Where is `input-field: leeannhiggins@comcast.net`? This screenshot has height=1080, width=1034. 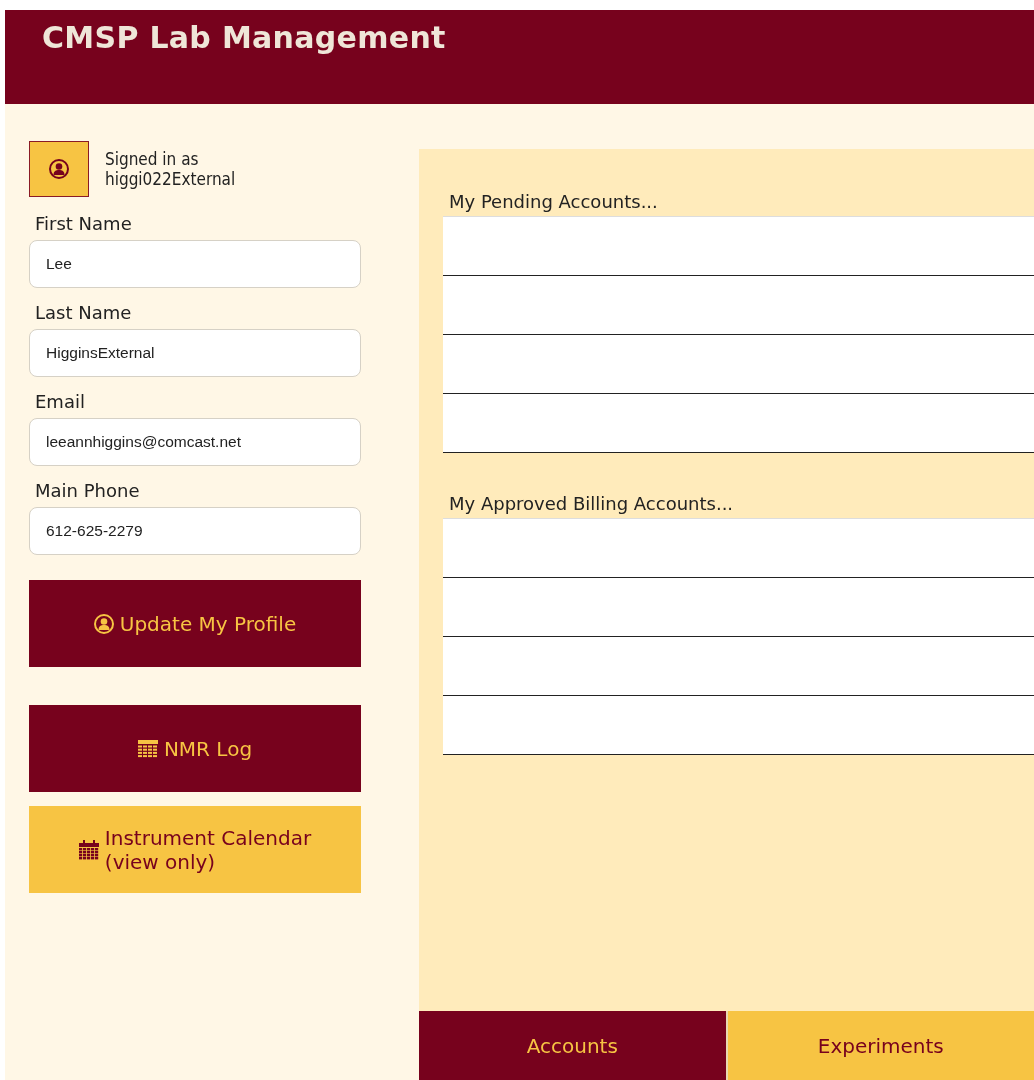 input-field: leeannhiggins@comcast.net is located at coordinates (195, 442).